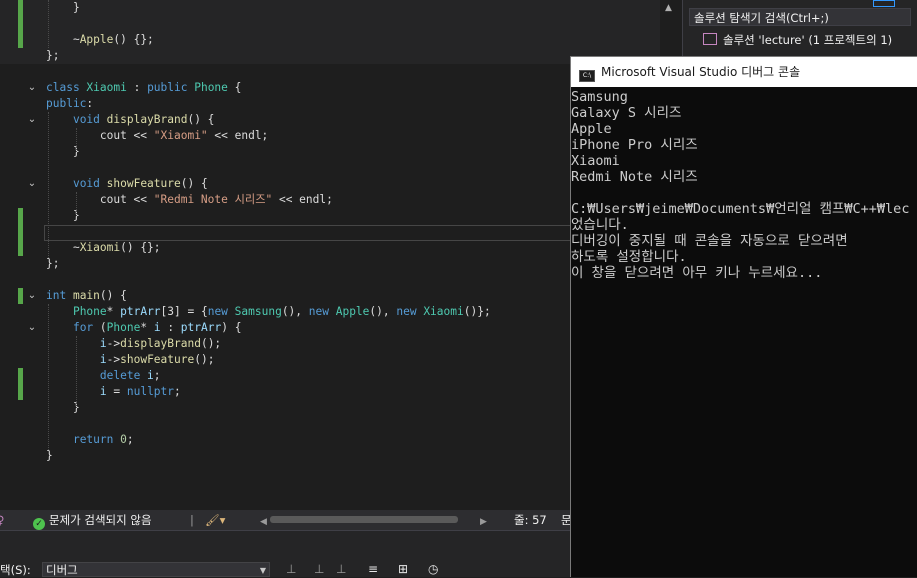 The width and height of the screenshot is (917, 578). What do you see at coordinates (103, 327) in the screenshot?
I see `code-token: (` at bounding box center [103, 327].